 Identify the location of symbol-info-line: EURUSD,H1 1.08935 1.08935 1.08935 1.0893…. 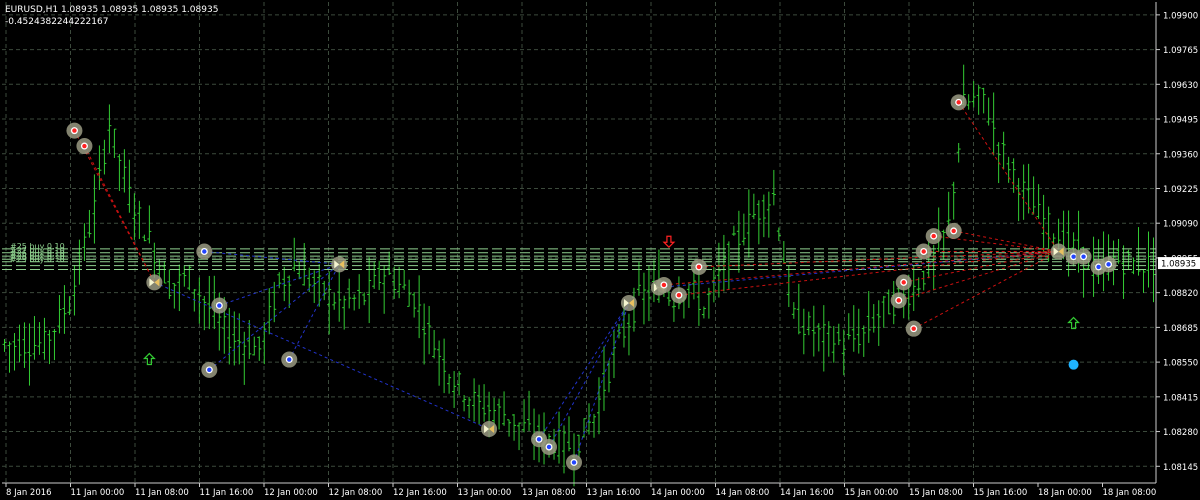
(112, 10).